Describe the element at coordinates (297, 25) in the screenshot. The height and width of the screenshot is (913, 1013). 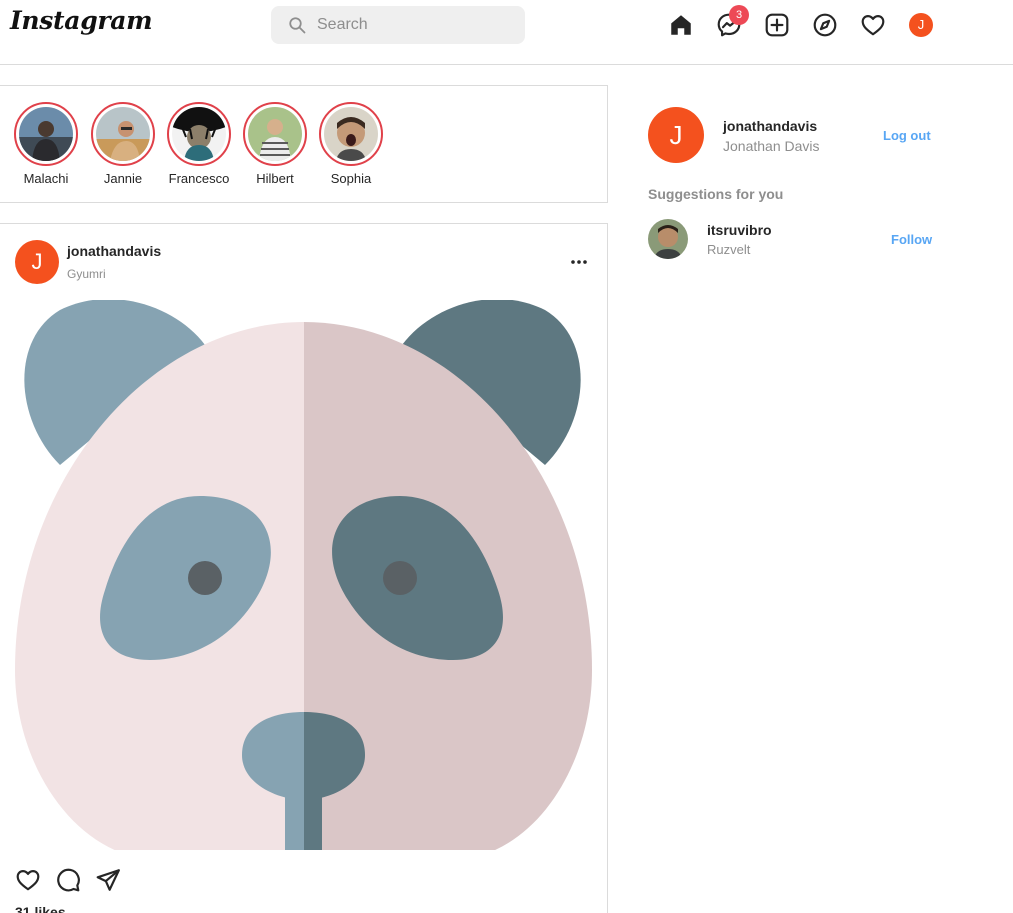
I see `search-icon` at that location.